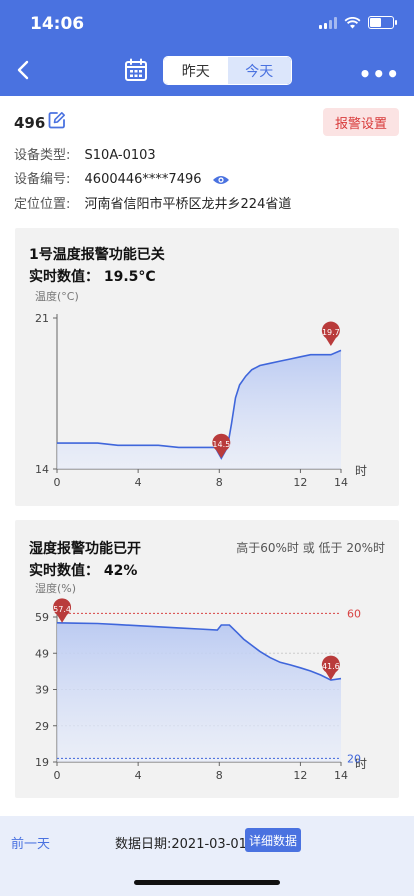  Describe the element at coordinates (221, 180) in the screenshot. I see `eye-icon` at that location.